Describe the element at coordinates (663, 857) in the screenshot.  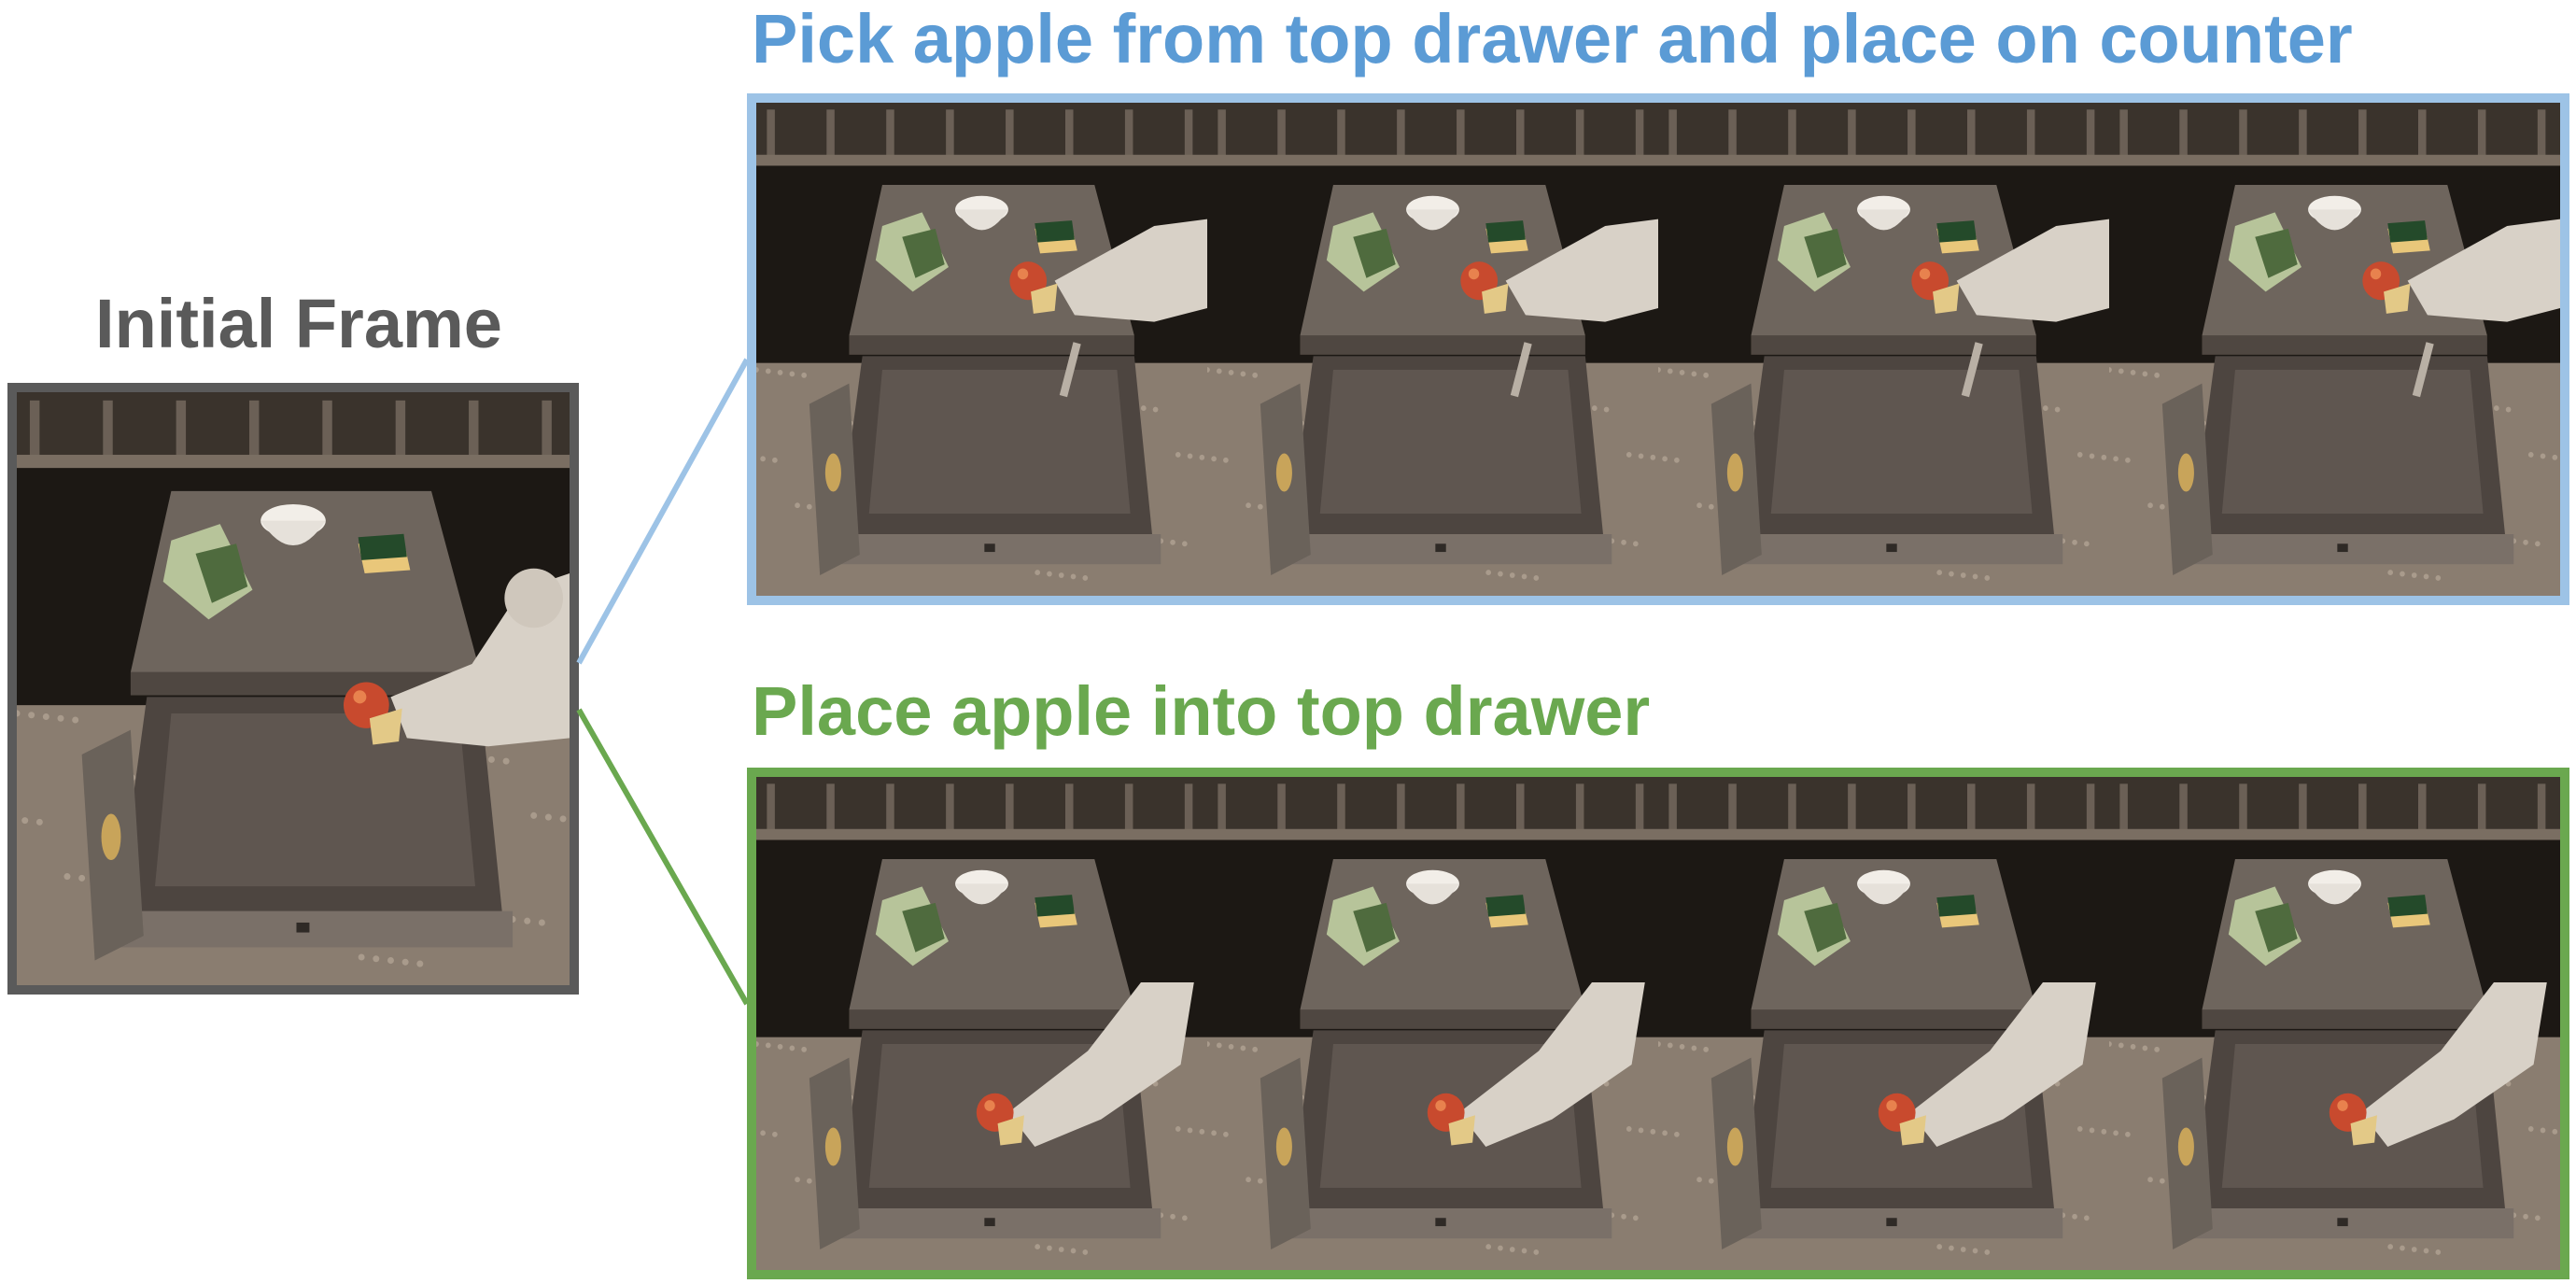
I see `connector-line-bottom` at that location.